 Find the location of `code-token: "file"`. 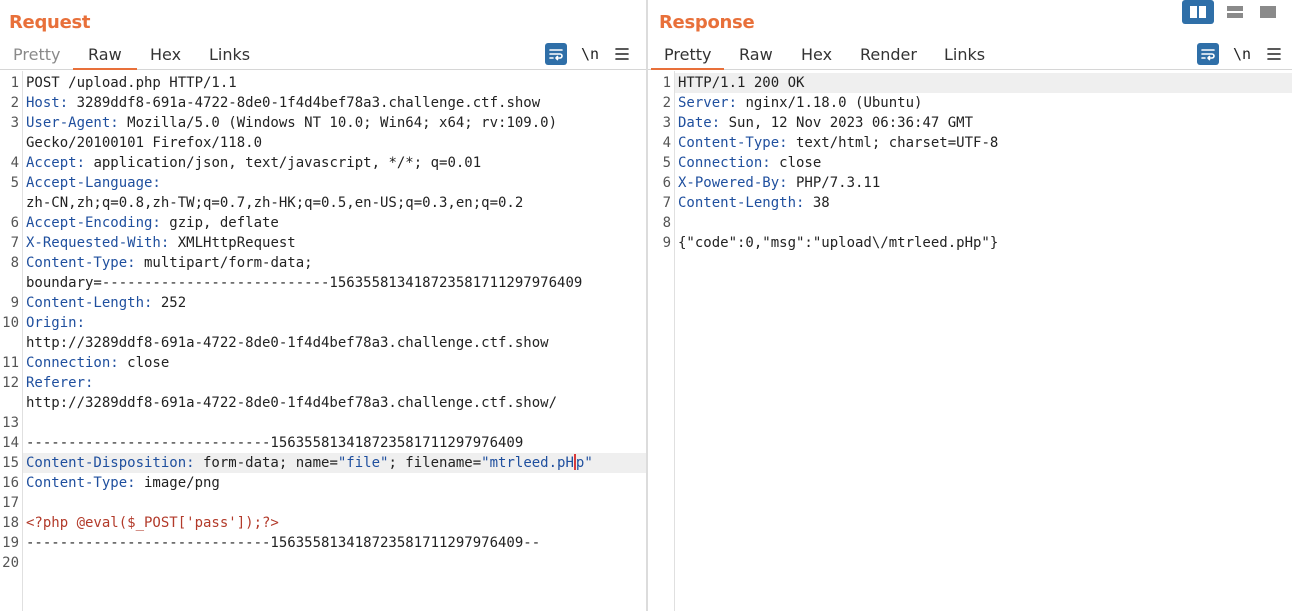

code-token: "file" is located at coordinates (363, 463).